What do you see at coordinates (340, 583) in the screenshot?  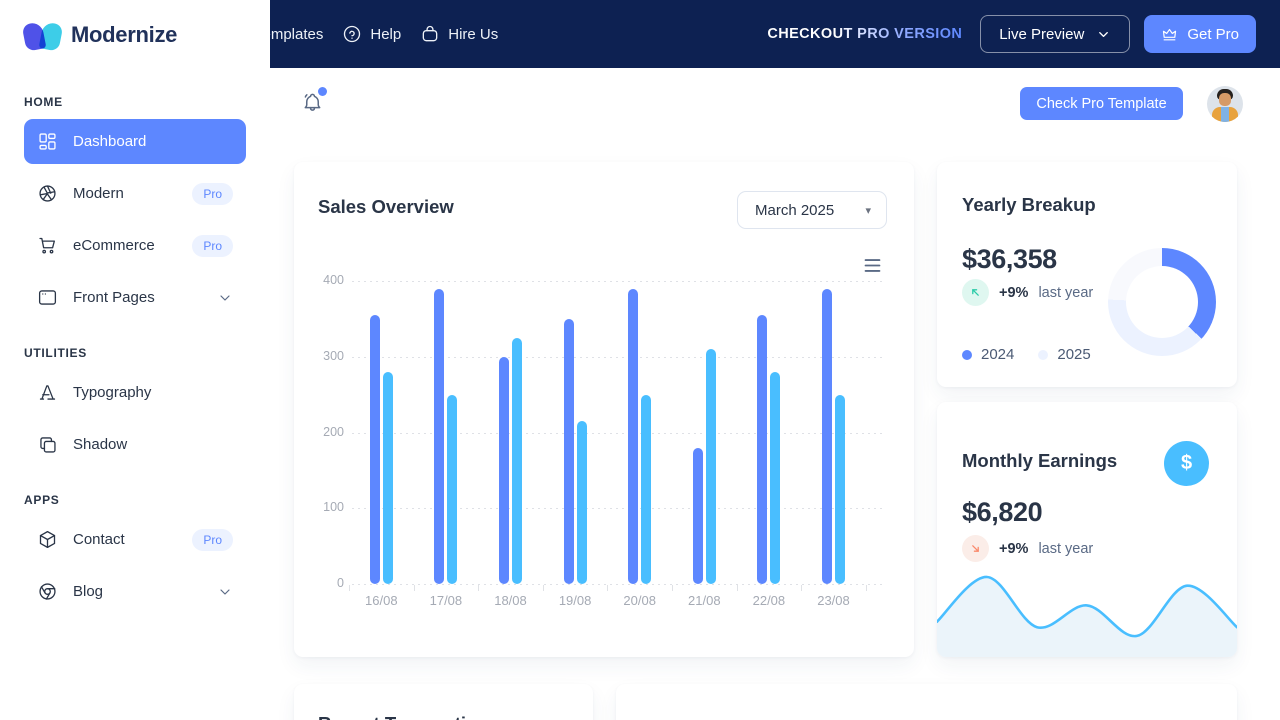 I see `y-axis-label: 0` at bounding box center [340, 583].